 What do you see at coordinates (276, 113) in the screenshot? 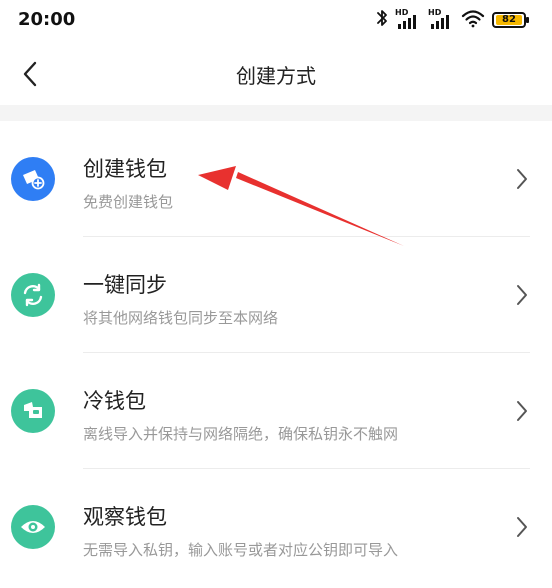
I see `section-divider` at bounding box center [276, 113].